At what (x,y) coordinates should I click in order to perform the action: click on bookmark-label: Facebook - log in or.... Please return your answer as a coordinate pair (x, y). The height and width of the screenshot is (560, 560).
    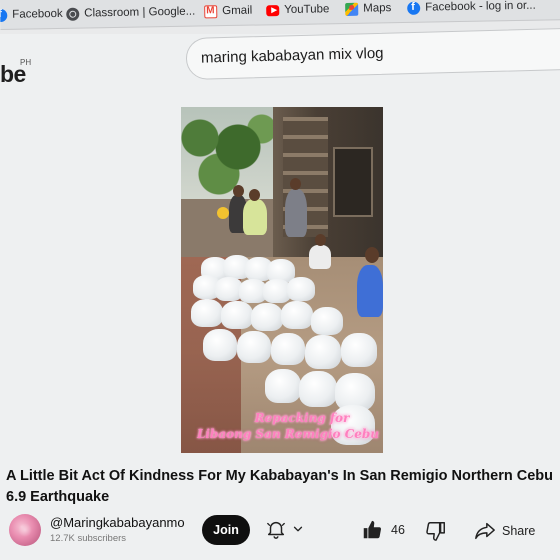
    Looking at the image, I should click on (480, 7).